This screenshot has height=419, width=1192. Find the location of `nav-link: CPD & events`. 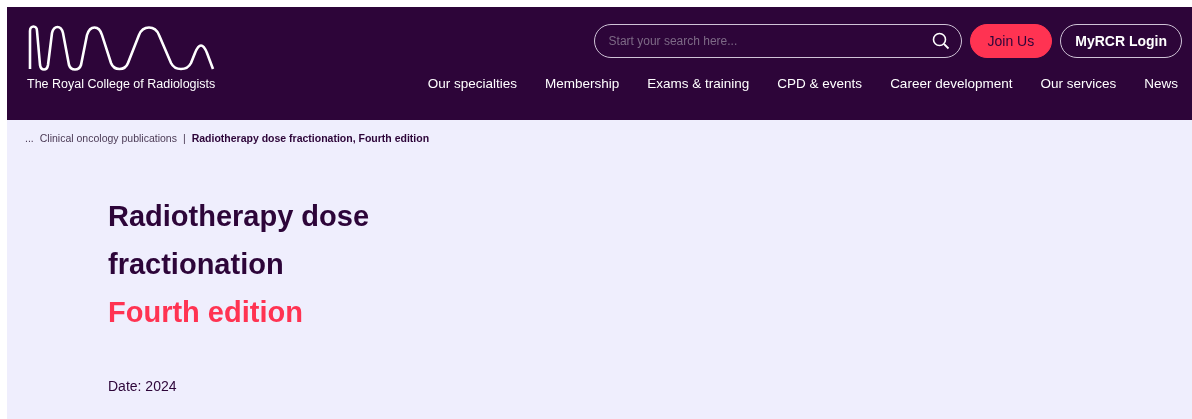

nav-link: CPD & events is located at coordinates (820, 83).